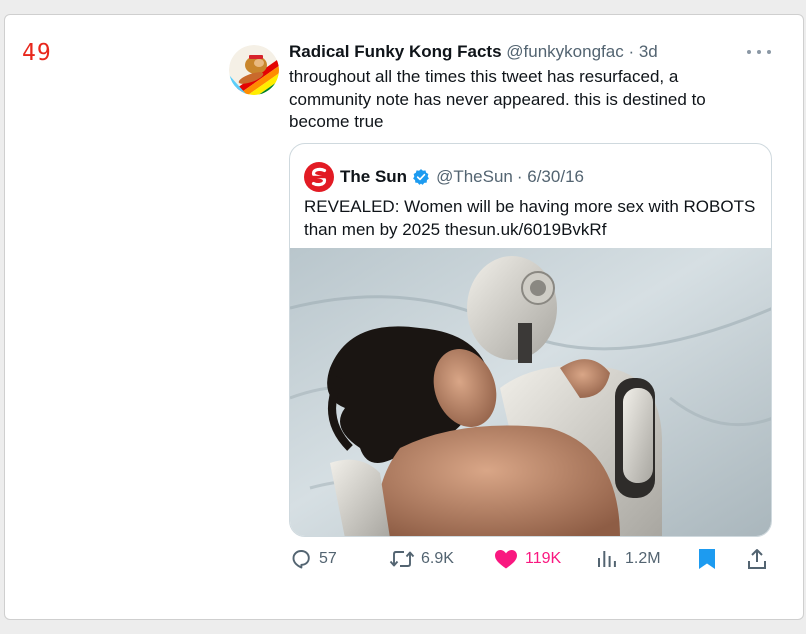 Image resolution: width=806 pixels, height=634 pixels. What do you see at coordinates (37, 53) in the screenshot?
I see `rank-number: 49` at bounding box center [37, 53].